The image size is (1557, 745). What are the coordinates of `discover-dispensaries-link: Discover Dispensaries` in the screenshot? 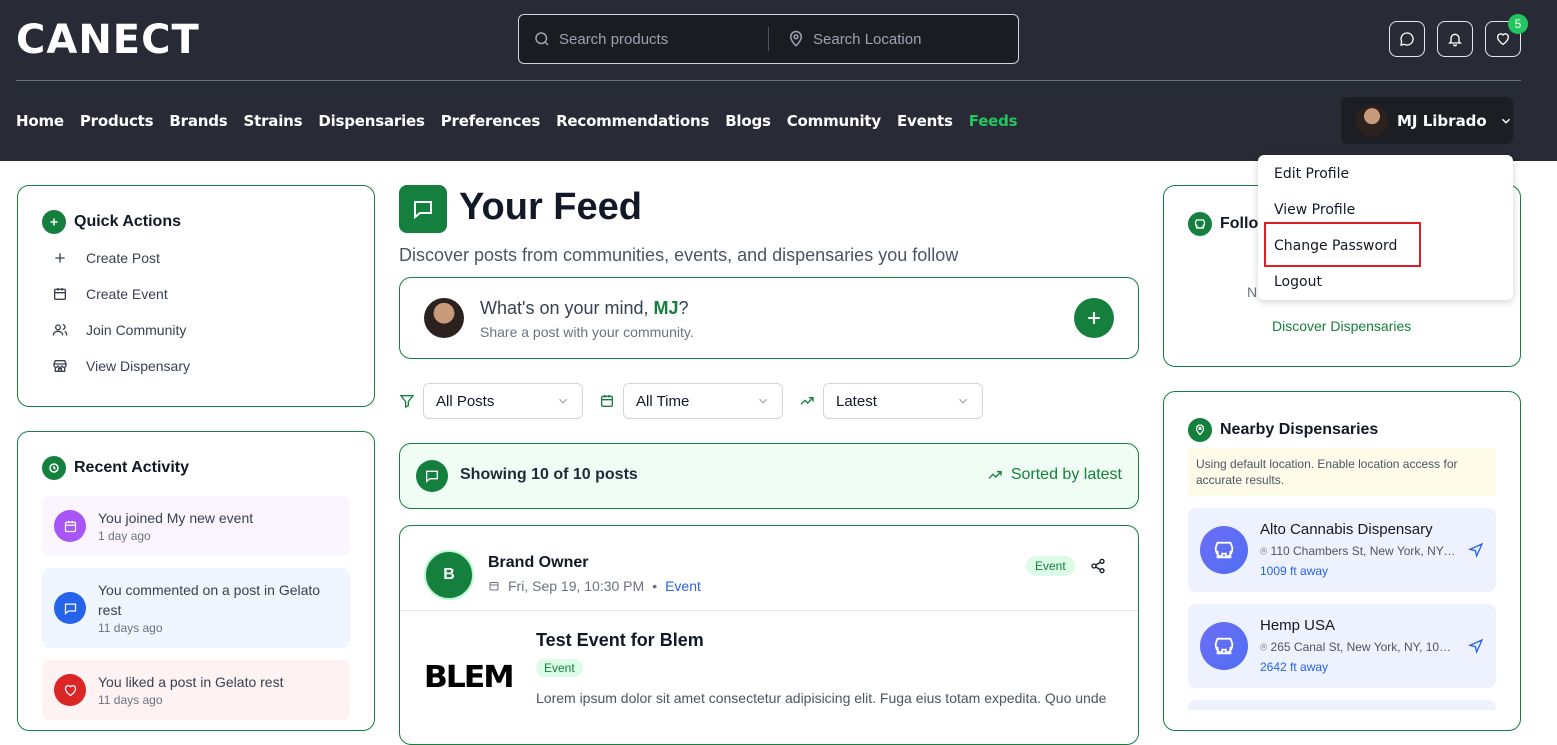 It's located at (1341, 326).